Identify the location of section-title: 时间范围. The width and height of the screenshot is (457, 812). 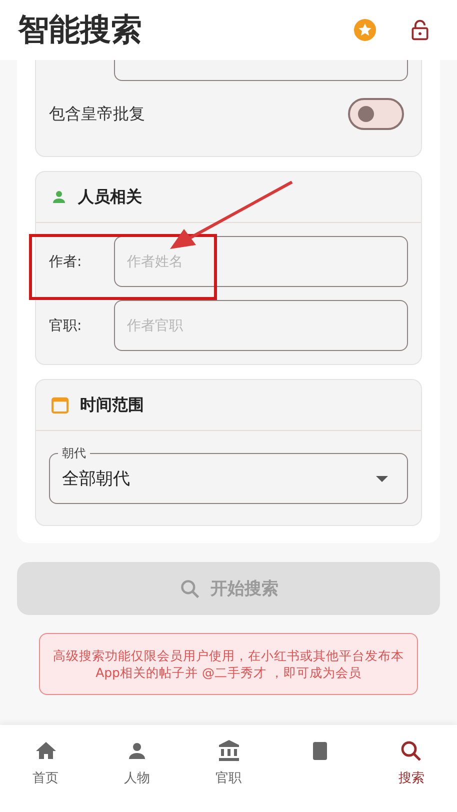
(112, 405).